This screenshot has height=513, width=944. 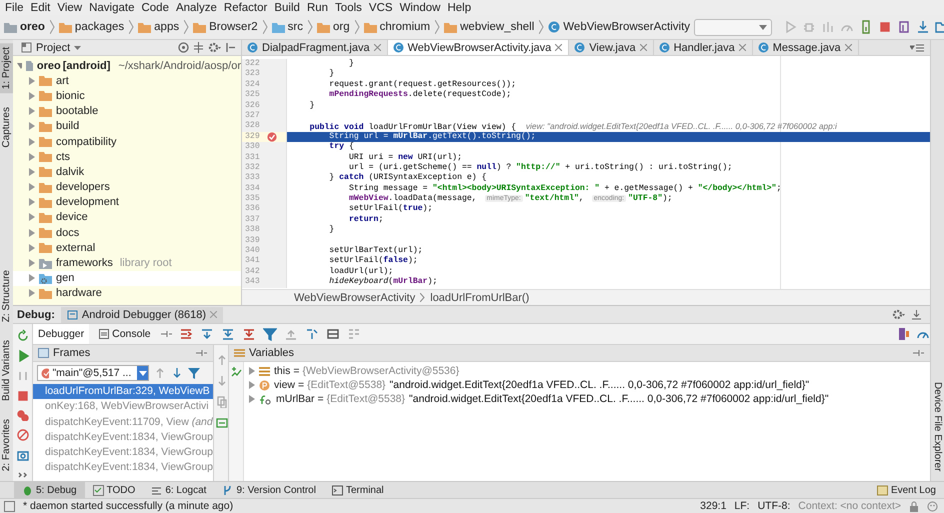 What do you see at coordinates (77, 111) in the screenshot?
I see `tree-item: bootable` at bounding box center [77, 111].